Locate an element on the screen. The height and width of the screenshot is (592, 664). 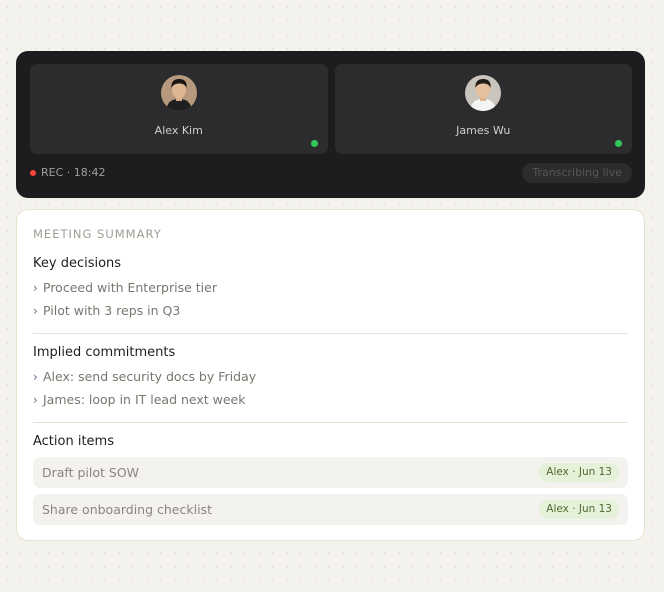
list-item-text: Alex: send security docs by Friday is located at coordinates (150, 376).